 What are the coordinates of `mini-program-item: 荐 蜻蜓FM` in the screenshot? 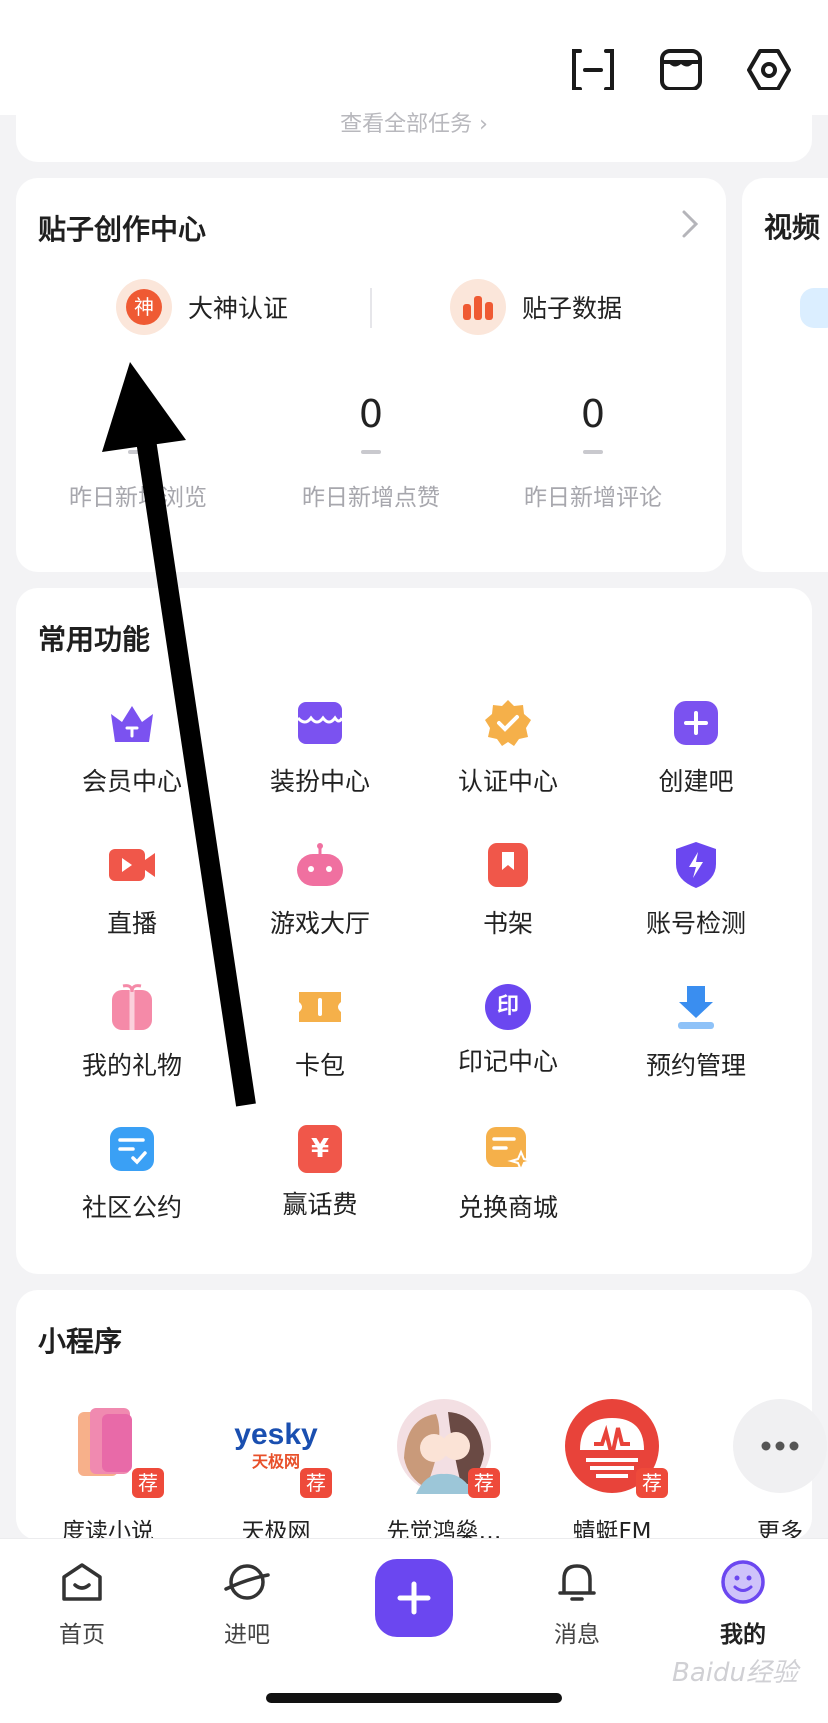 It's located at (612, 1472).